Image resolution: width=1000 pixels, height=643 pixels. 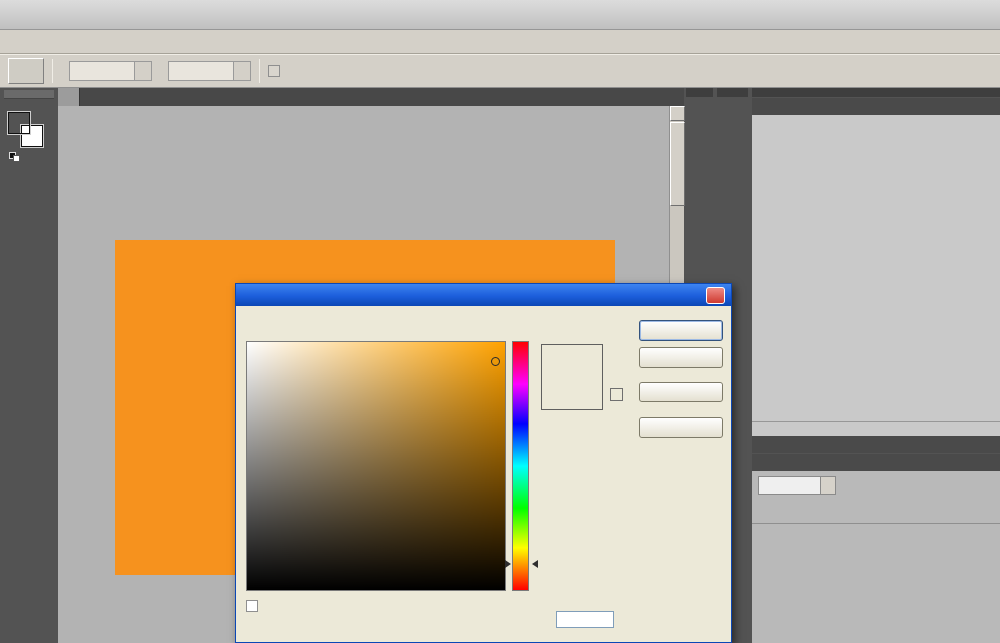 I want to click on show-sampling-ring-checkbox, so click(x=274, y=71).